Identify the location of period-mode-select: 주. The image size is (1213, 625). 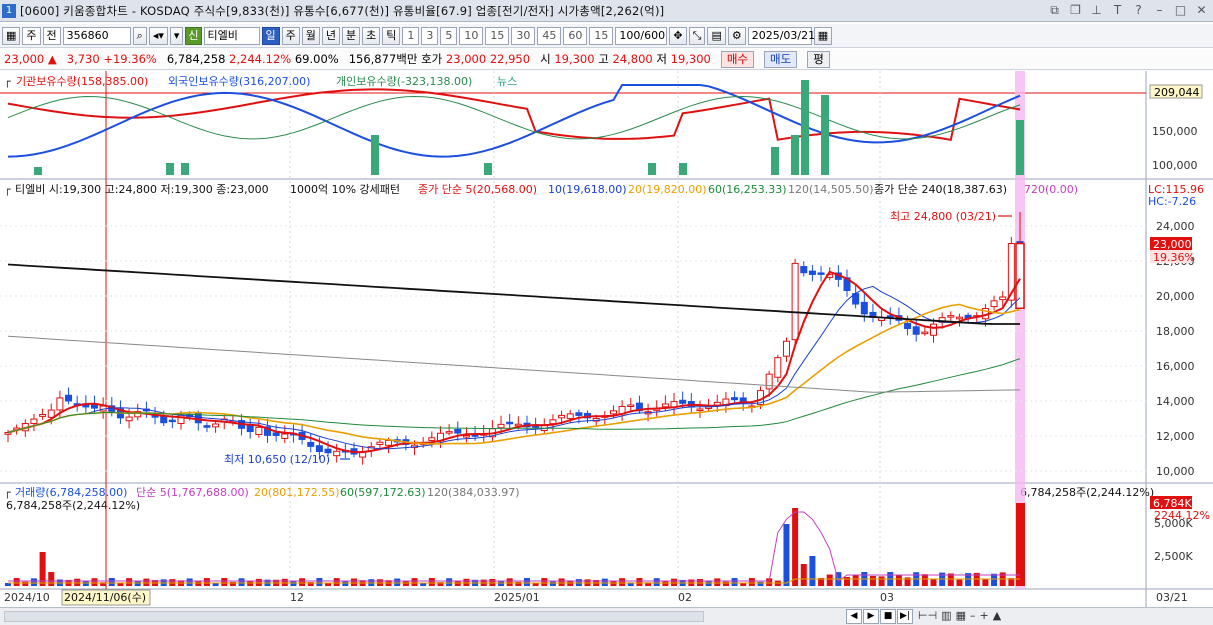
(31, 35).